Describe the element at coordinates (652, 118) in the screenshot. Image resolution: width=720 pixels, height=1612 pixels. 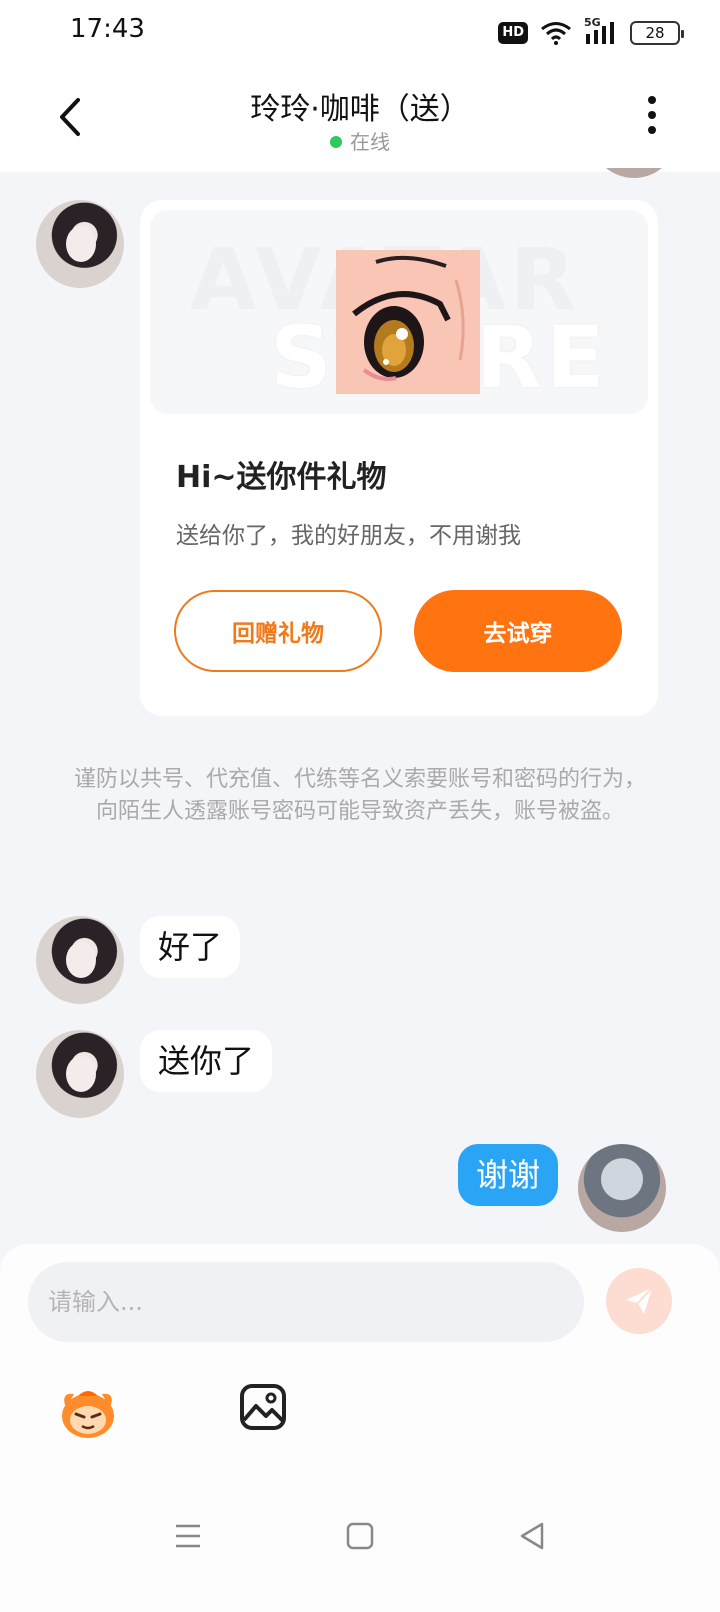
I see `more-options-button` at that location.